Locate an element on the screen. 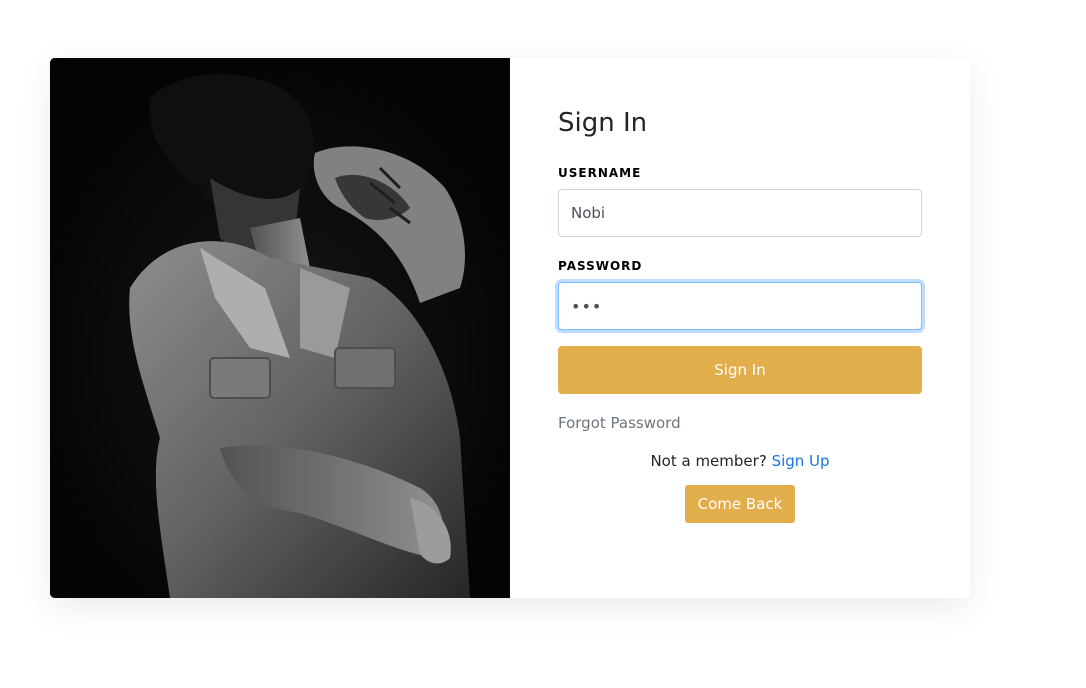 The width and height of the screenshot is (1086, 688). signup-link: Sign Up is located at coordinates (801, 461).